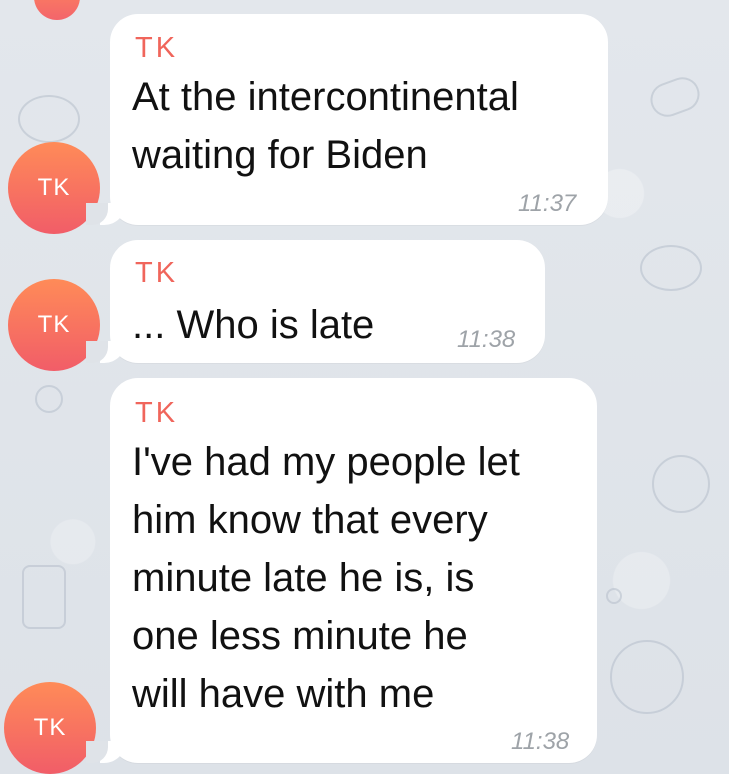 The height and width of the screenshot is (774, 729). I want to click on avatar: TK, so click(50, 728).